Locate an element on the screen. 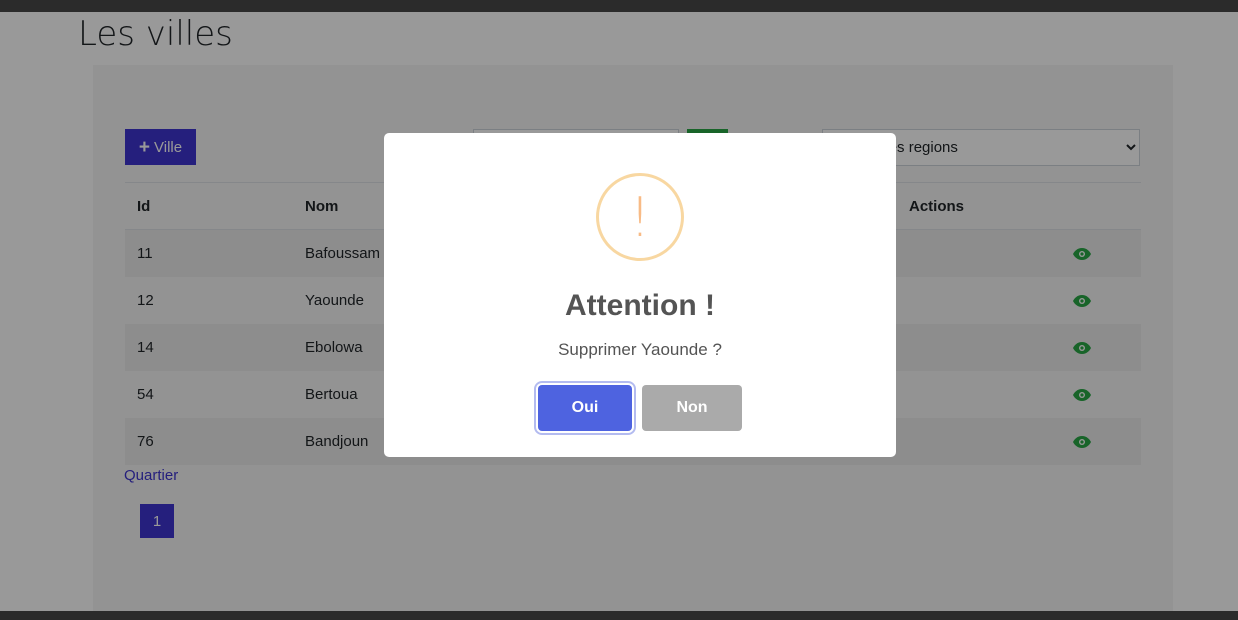 Image resolution: width=1238 pixels, height=620 pixels. dialog-message: Supprimer Yaounde ? is located at coordinates (640, 349).